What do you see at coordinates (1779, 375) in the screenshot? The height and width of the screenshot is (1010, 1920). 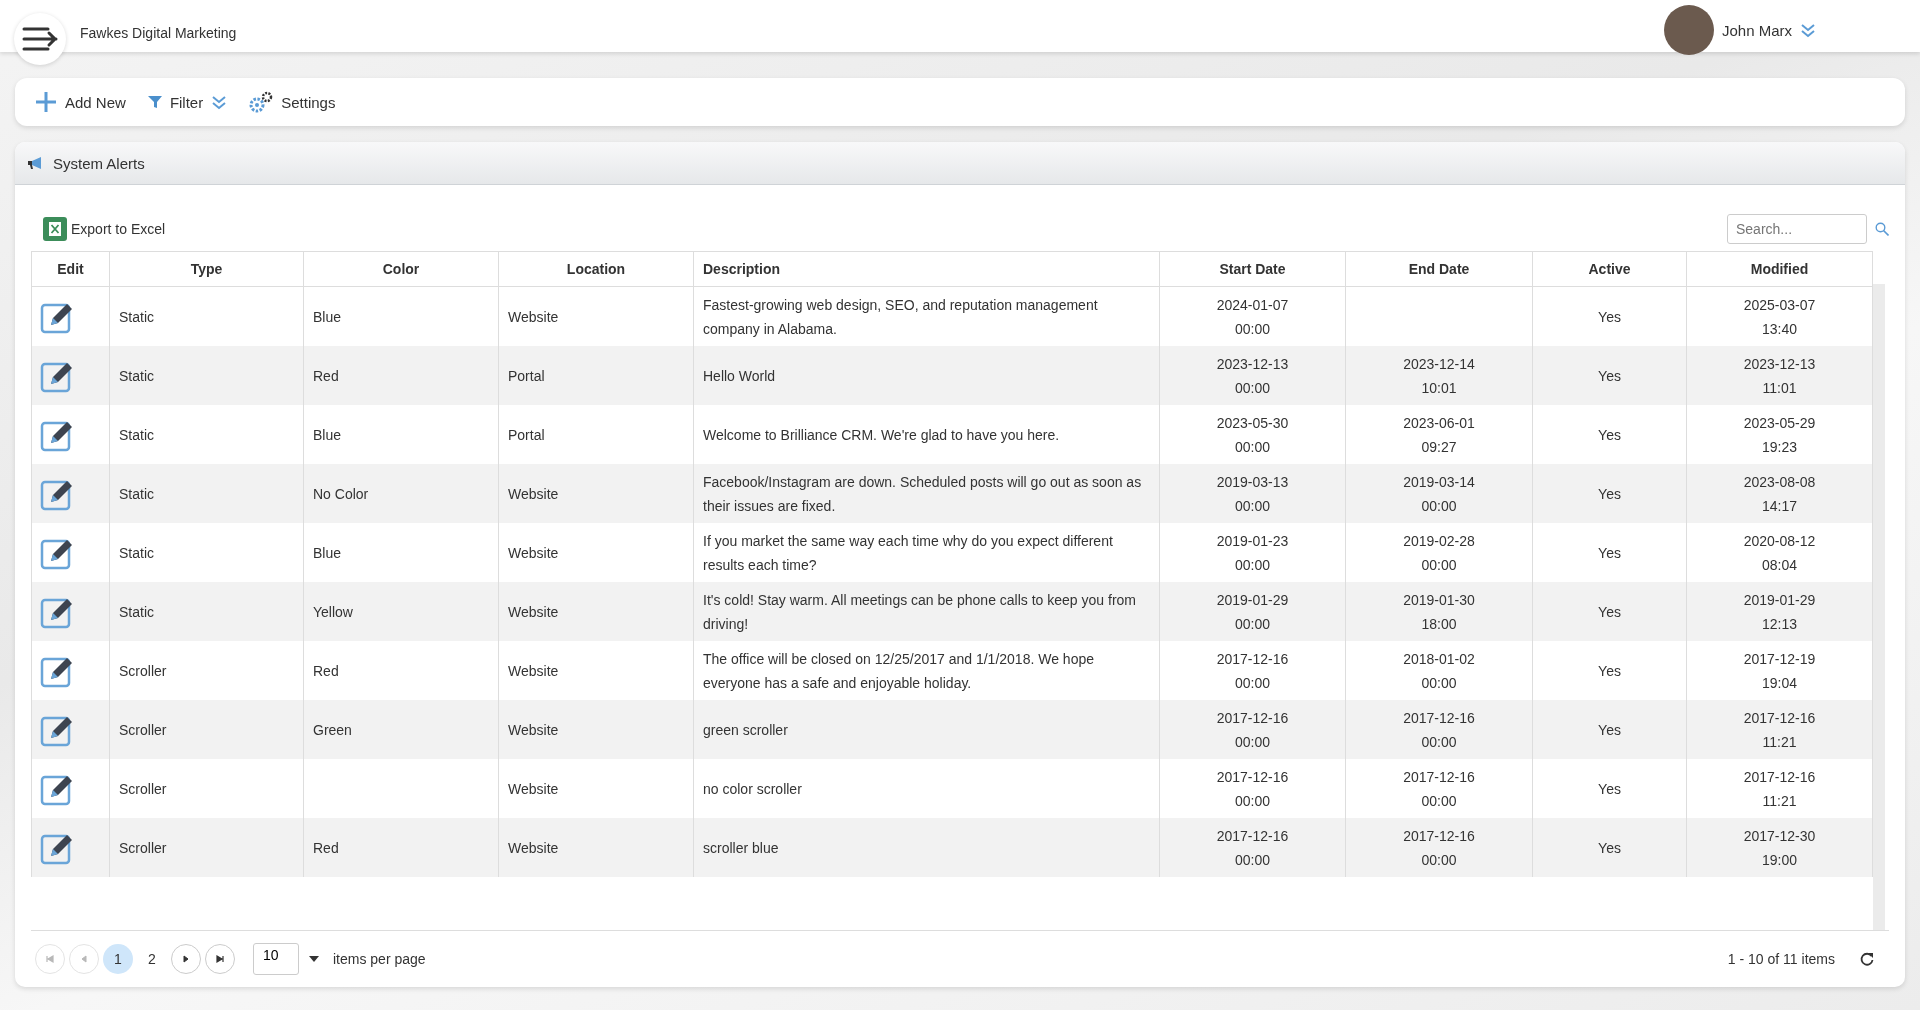 I see `table-cell: 2023-12-13 11:01` at bounding box center [1779, 375].